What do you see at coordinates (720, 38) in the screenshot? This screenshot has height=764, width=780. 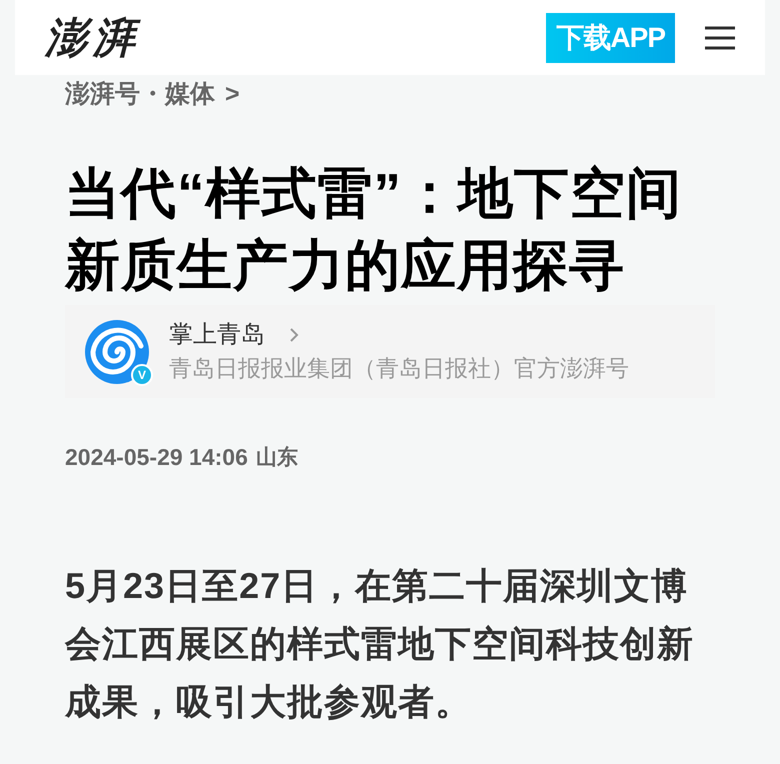 I see `menu-icon` at bounding box center [720, 38].